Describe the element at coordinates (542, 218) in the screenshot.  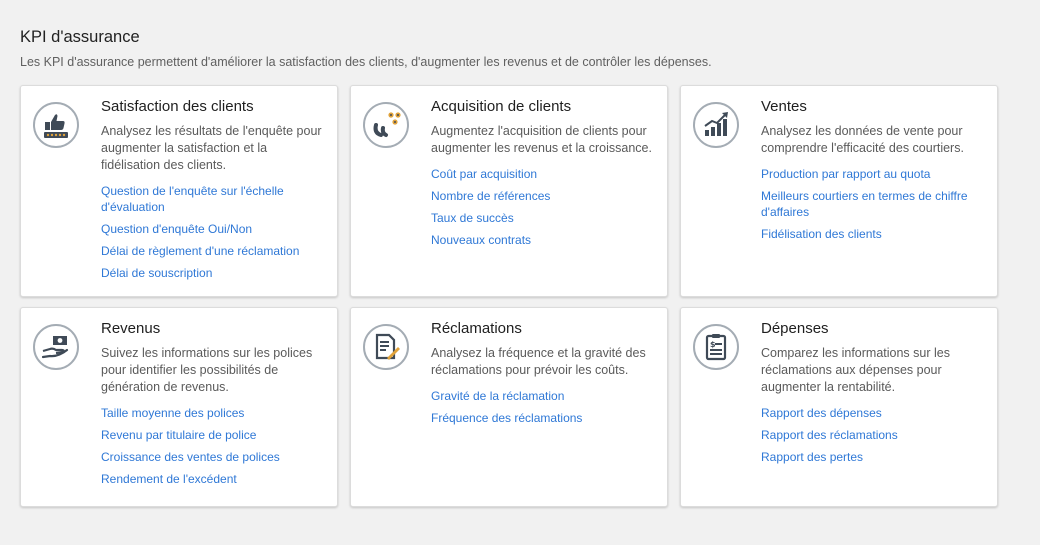
I see `link-success-rate: Taux de succès` at that location.